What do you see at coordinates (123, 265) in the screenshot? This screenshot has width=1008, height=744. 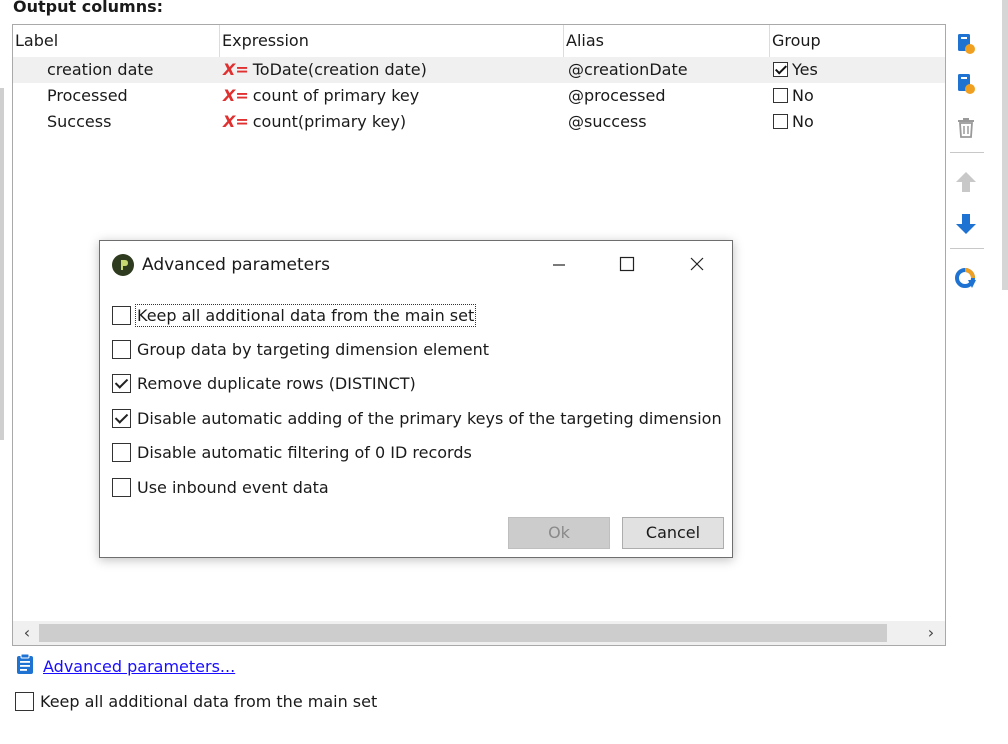 I see `app-logo-icon` at bounding box center [123, 265].